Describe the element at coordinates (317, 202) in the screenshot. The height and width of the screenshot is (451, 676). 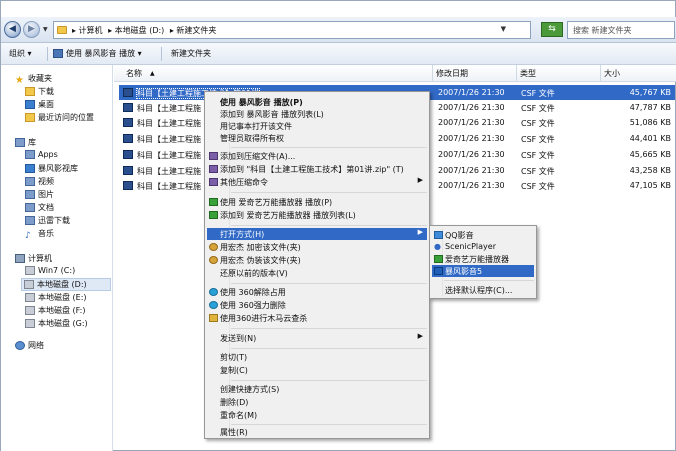
I see `menu-item-play-iqiyi: 使用 爱奇艺万能播放器 播放(P)` at that location.